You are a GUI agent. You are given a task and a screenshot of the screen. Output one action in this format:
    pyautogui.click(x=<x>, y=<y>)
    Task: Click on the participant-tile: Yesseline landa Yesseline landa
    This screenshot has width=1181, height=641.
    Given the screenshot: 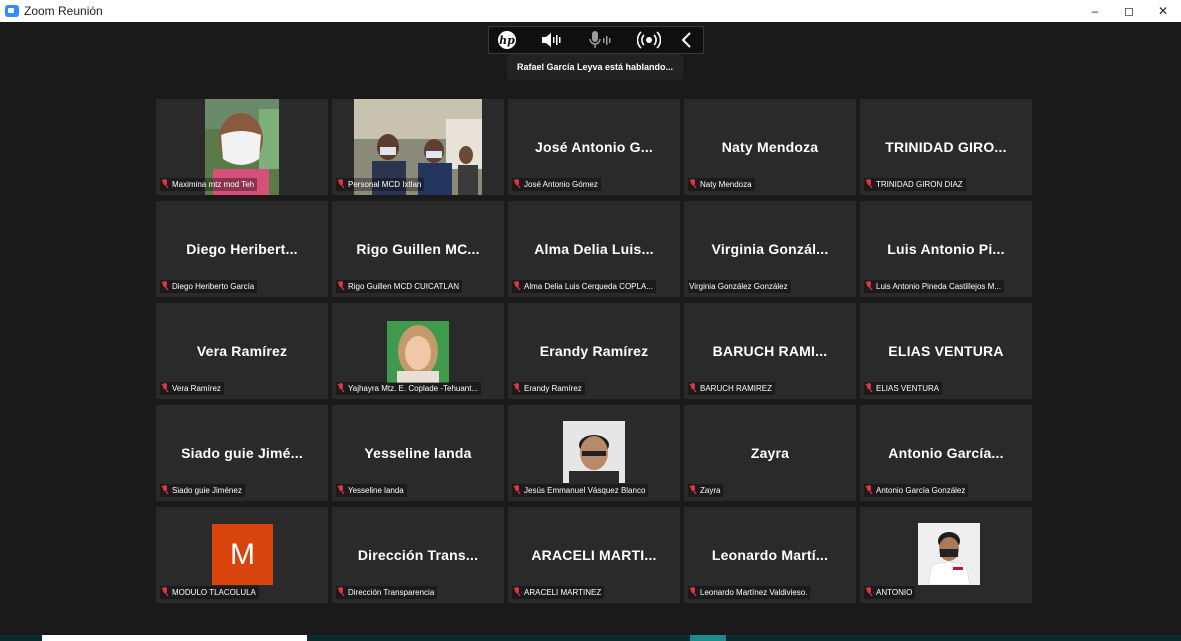 What is the action you would take?
    pyautogui.click(x=418, y=453)
    